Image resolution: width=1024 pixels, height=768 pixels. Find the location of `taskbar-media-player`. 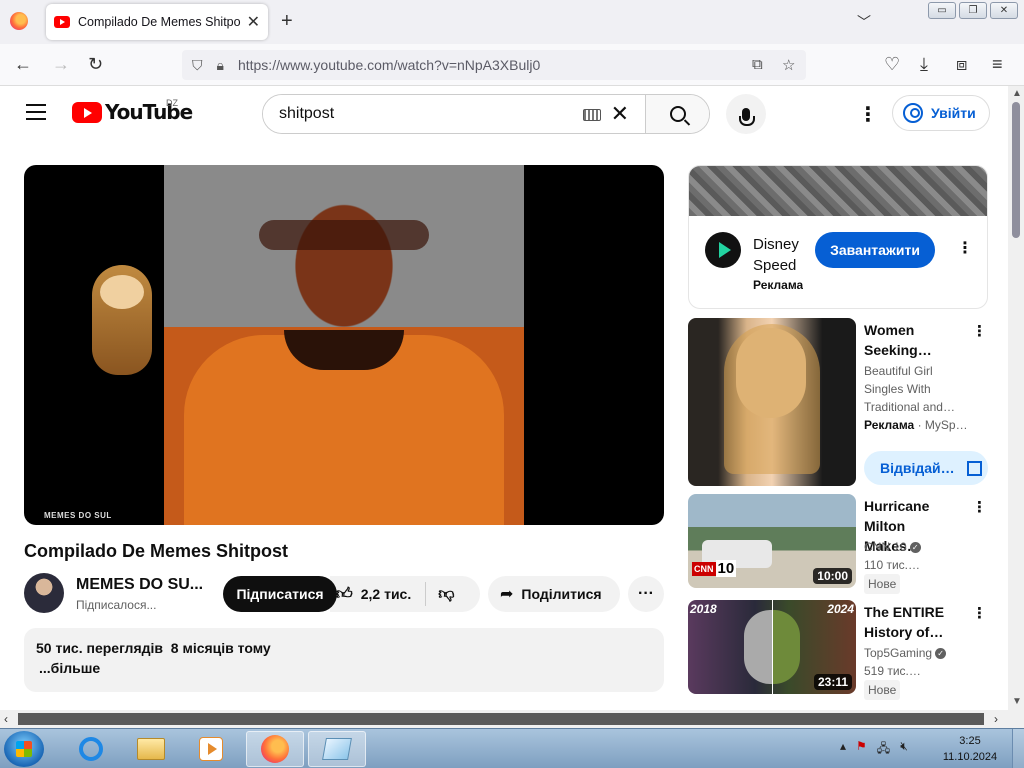

taskbar-media-player is located at coordinates (211, 749).